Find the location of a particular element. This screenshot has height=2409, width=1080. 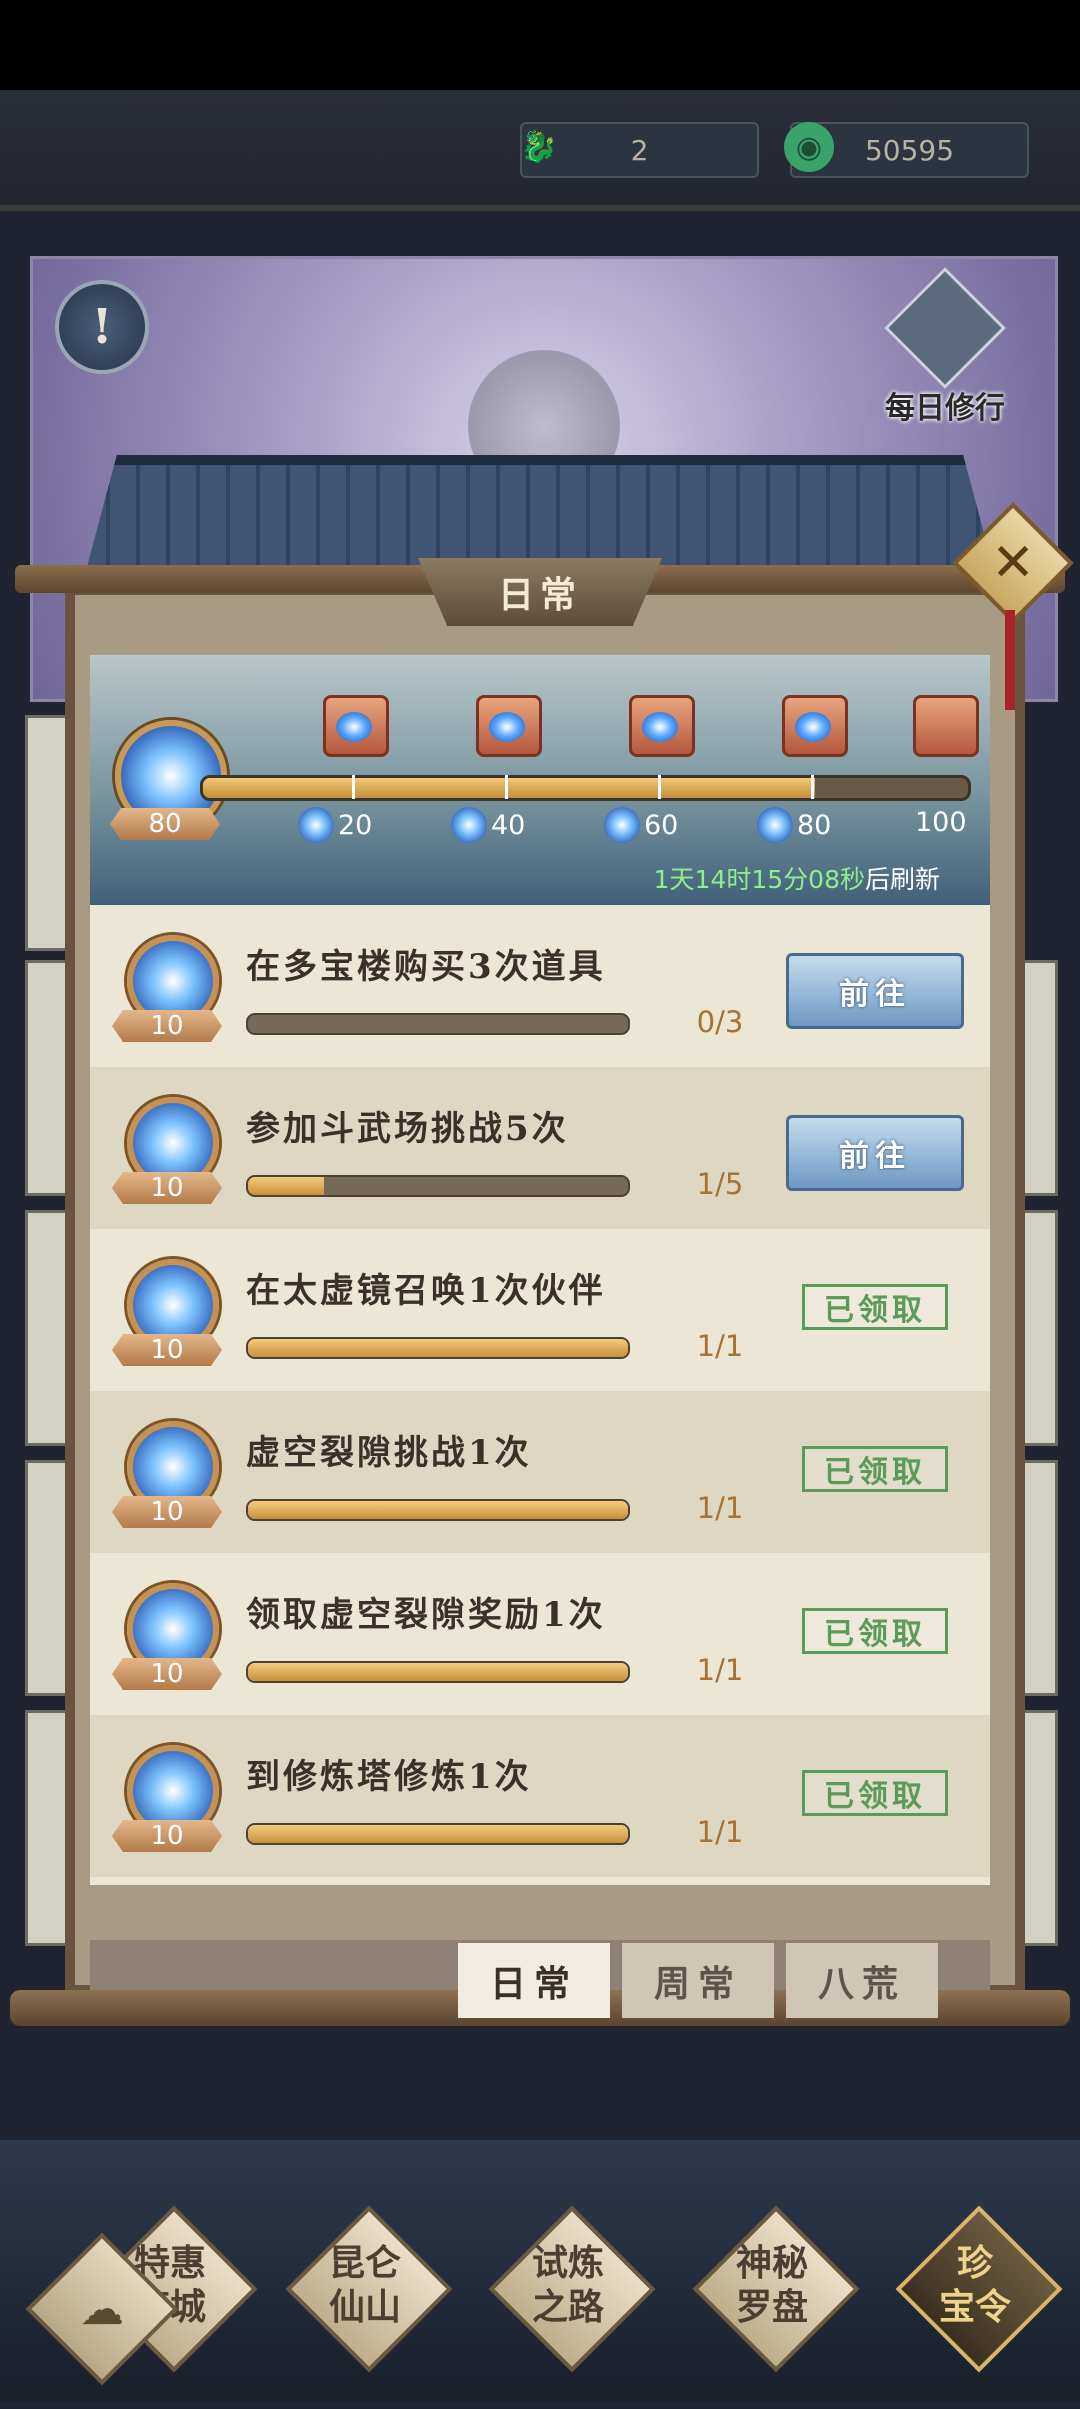

currency-jade-dragon: 🐉 2 is located at coordinates (639, 150).